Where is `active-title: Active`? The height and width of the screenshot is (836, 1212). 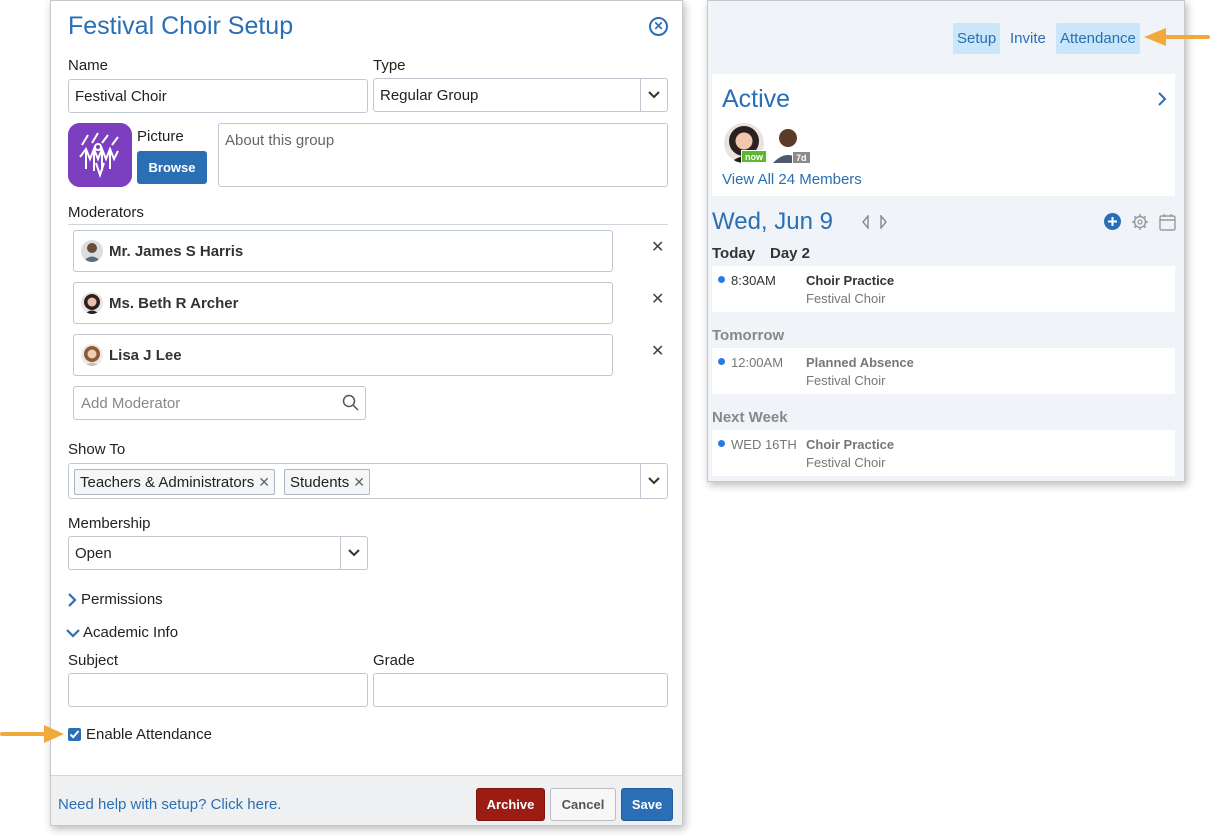 active-title: Active is located at coordinates (756, 99).